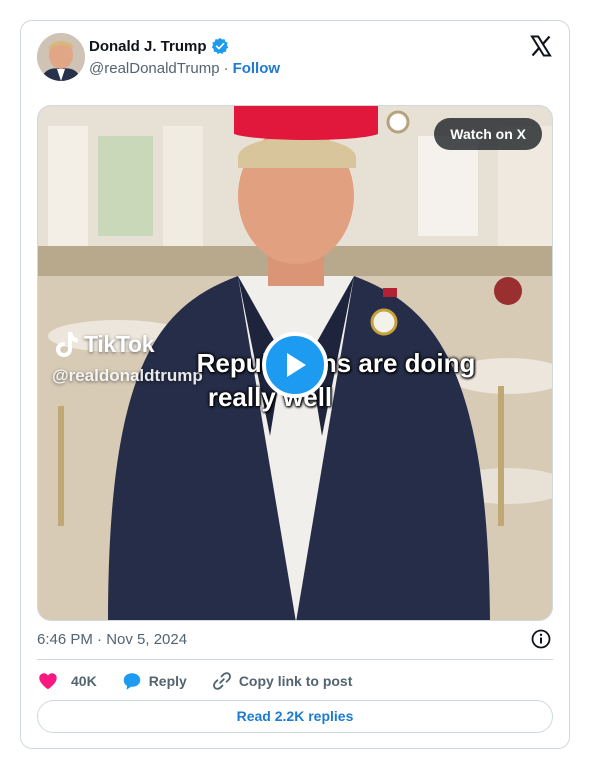 Image resolution: width=590 pixels, height=769 pixels. I want to click on reply-button: Reply, so click(154, 681).